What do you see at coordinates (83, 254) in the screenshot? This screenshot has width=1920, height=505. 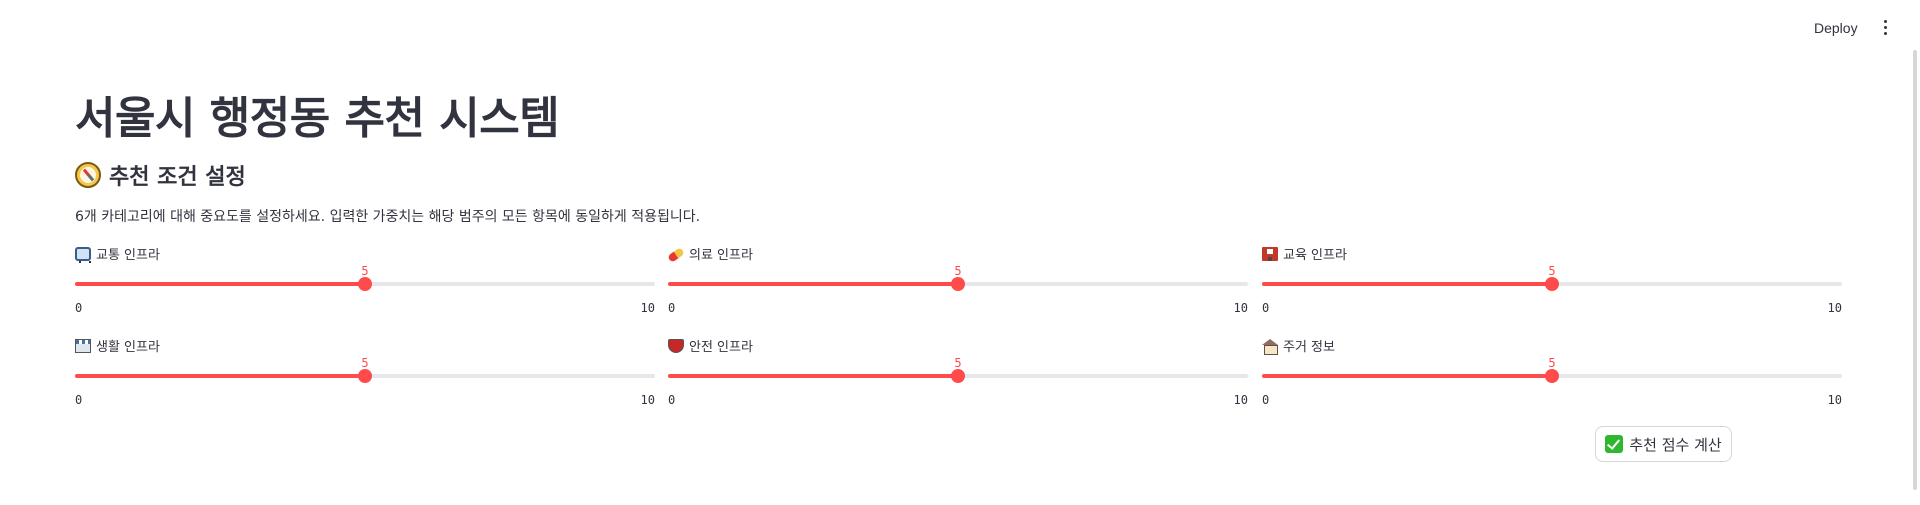 I see `bus-icon` at bounding box center [83, 254].